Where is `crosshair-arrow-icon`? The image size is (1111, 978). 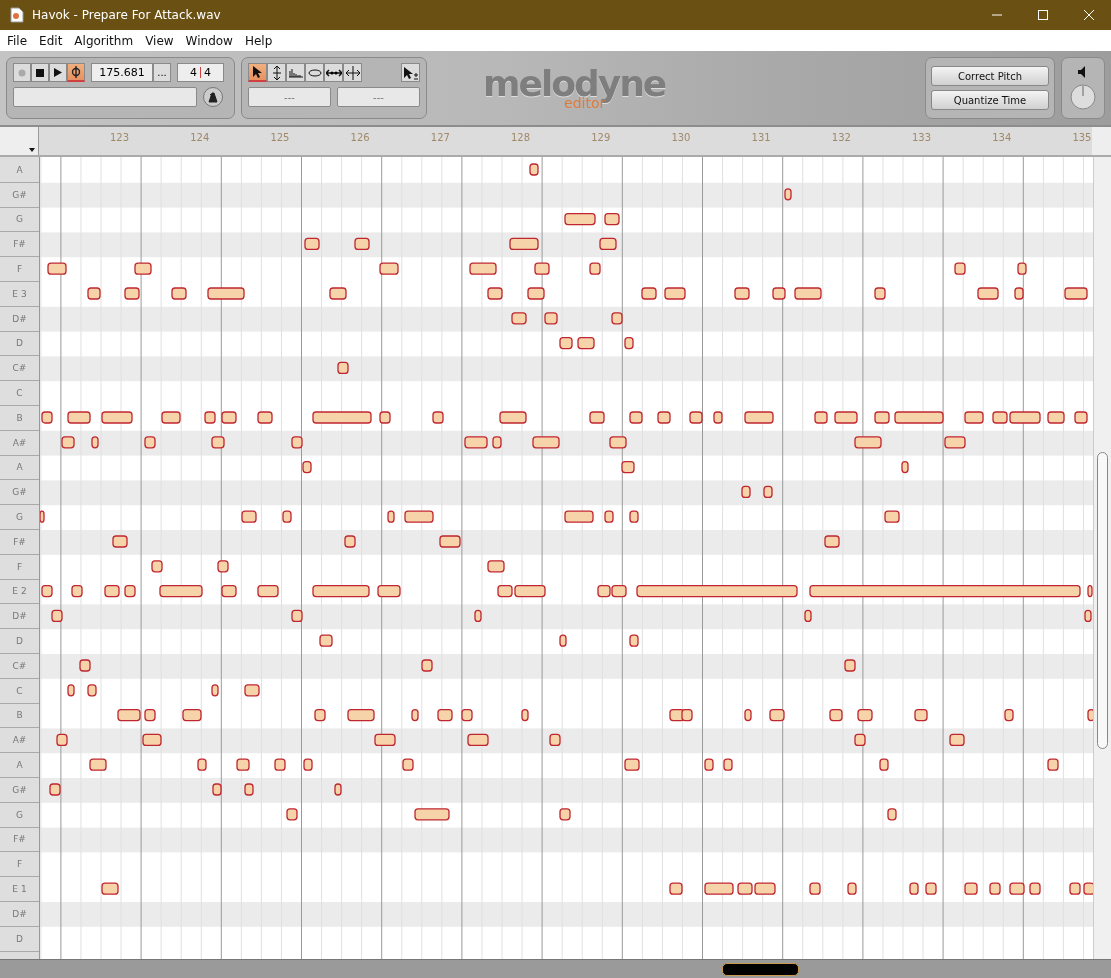
crosshair-arrow-icon is located at coordinates (352, 72).